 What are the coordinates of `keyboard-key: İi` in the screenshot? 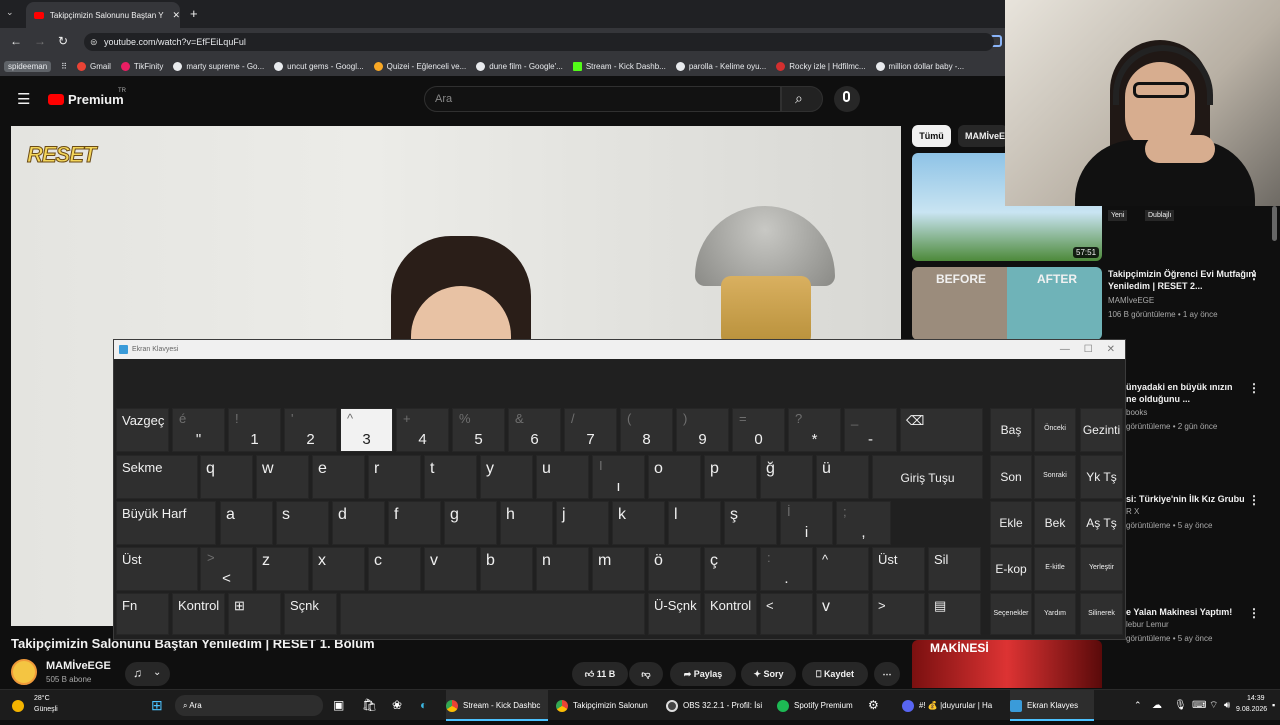 It's located at (806, 523).